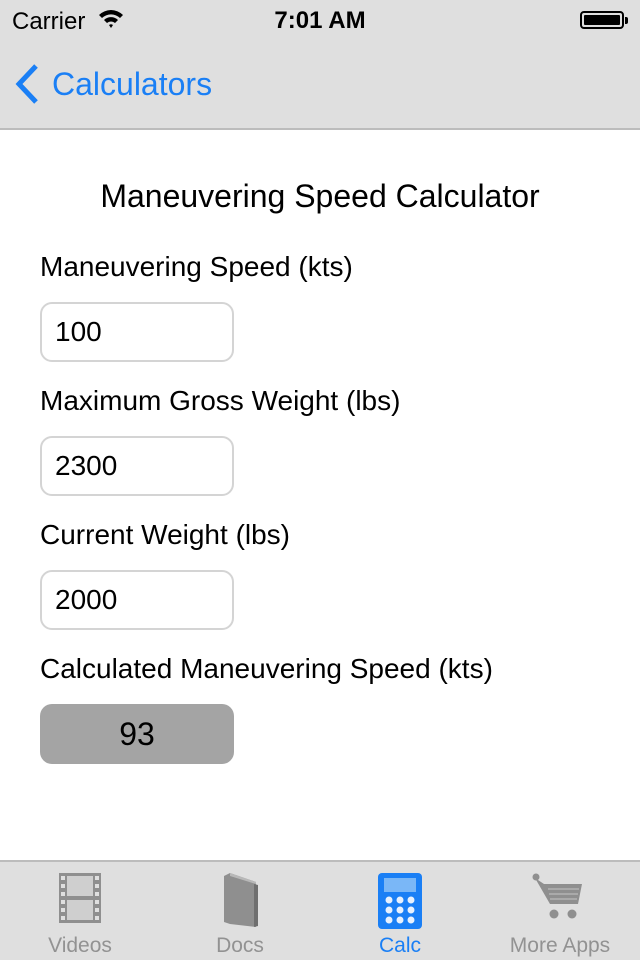  What do you see at coordinates (240, 945) in the screenshot?
I see `tab-label: Docs` at bounding box center [240, 945].